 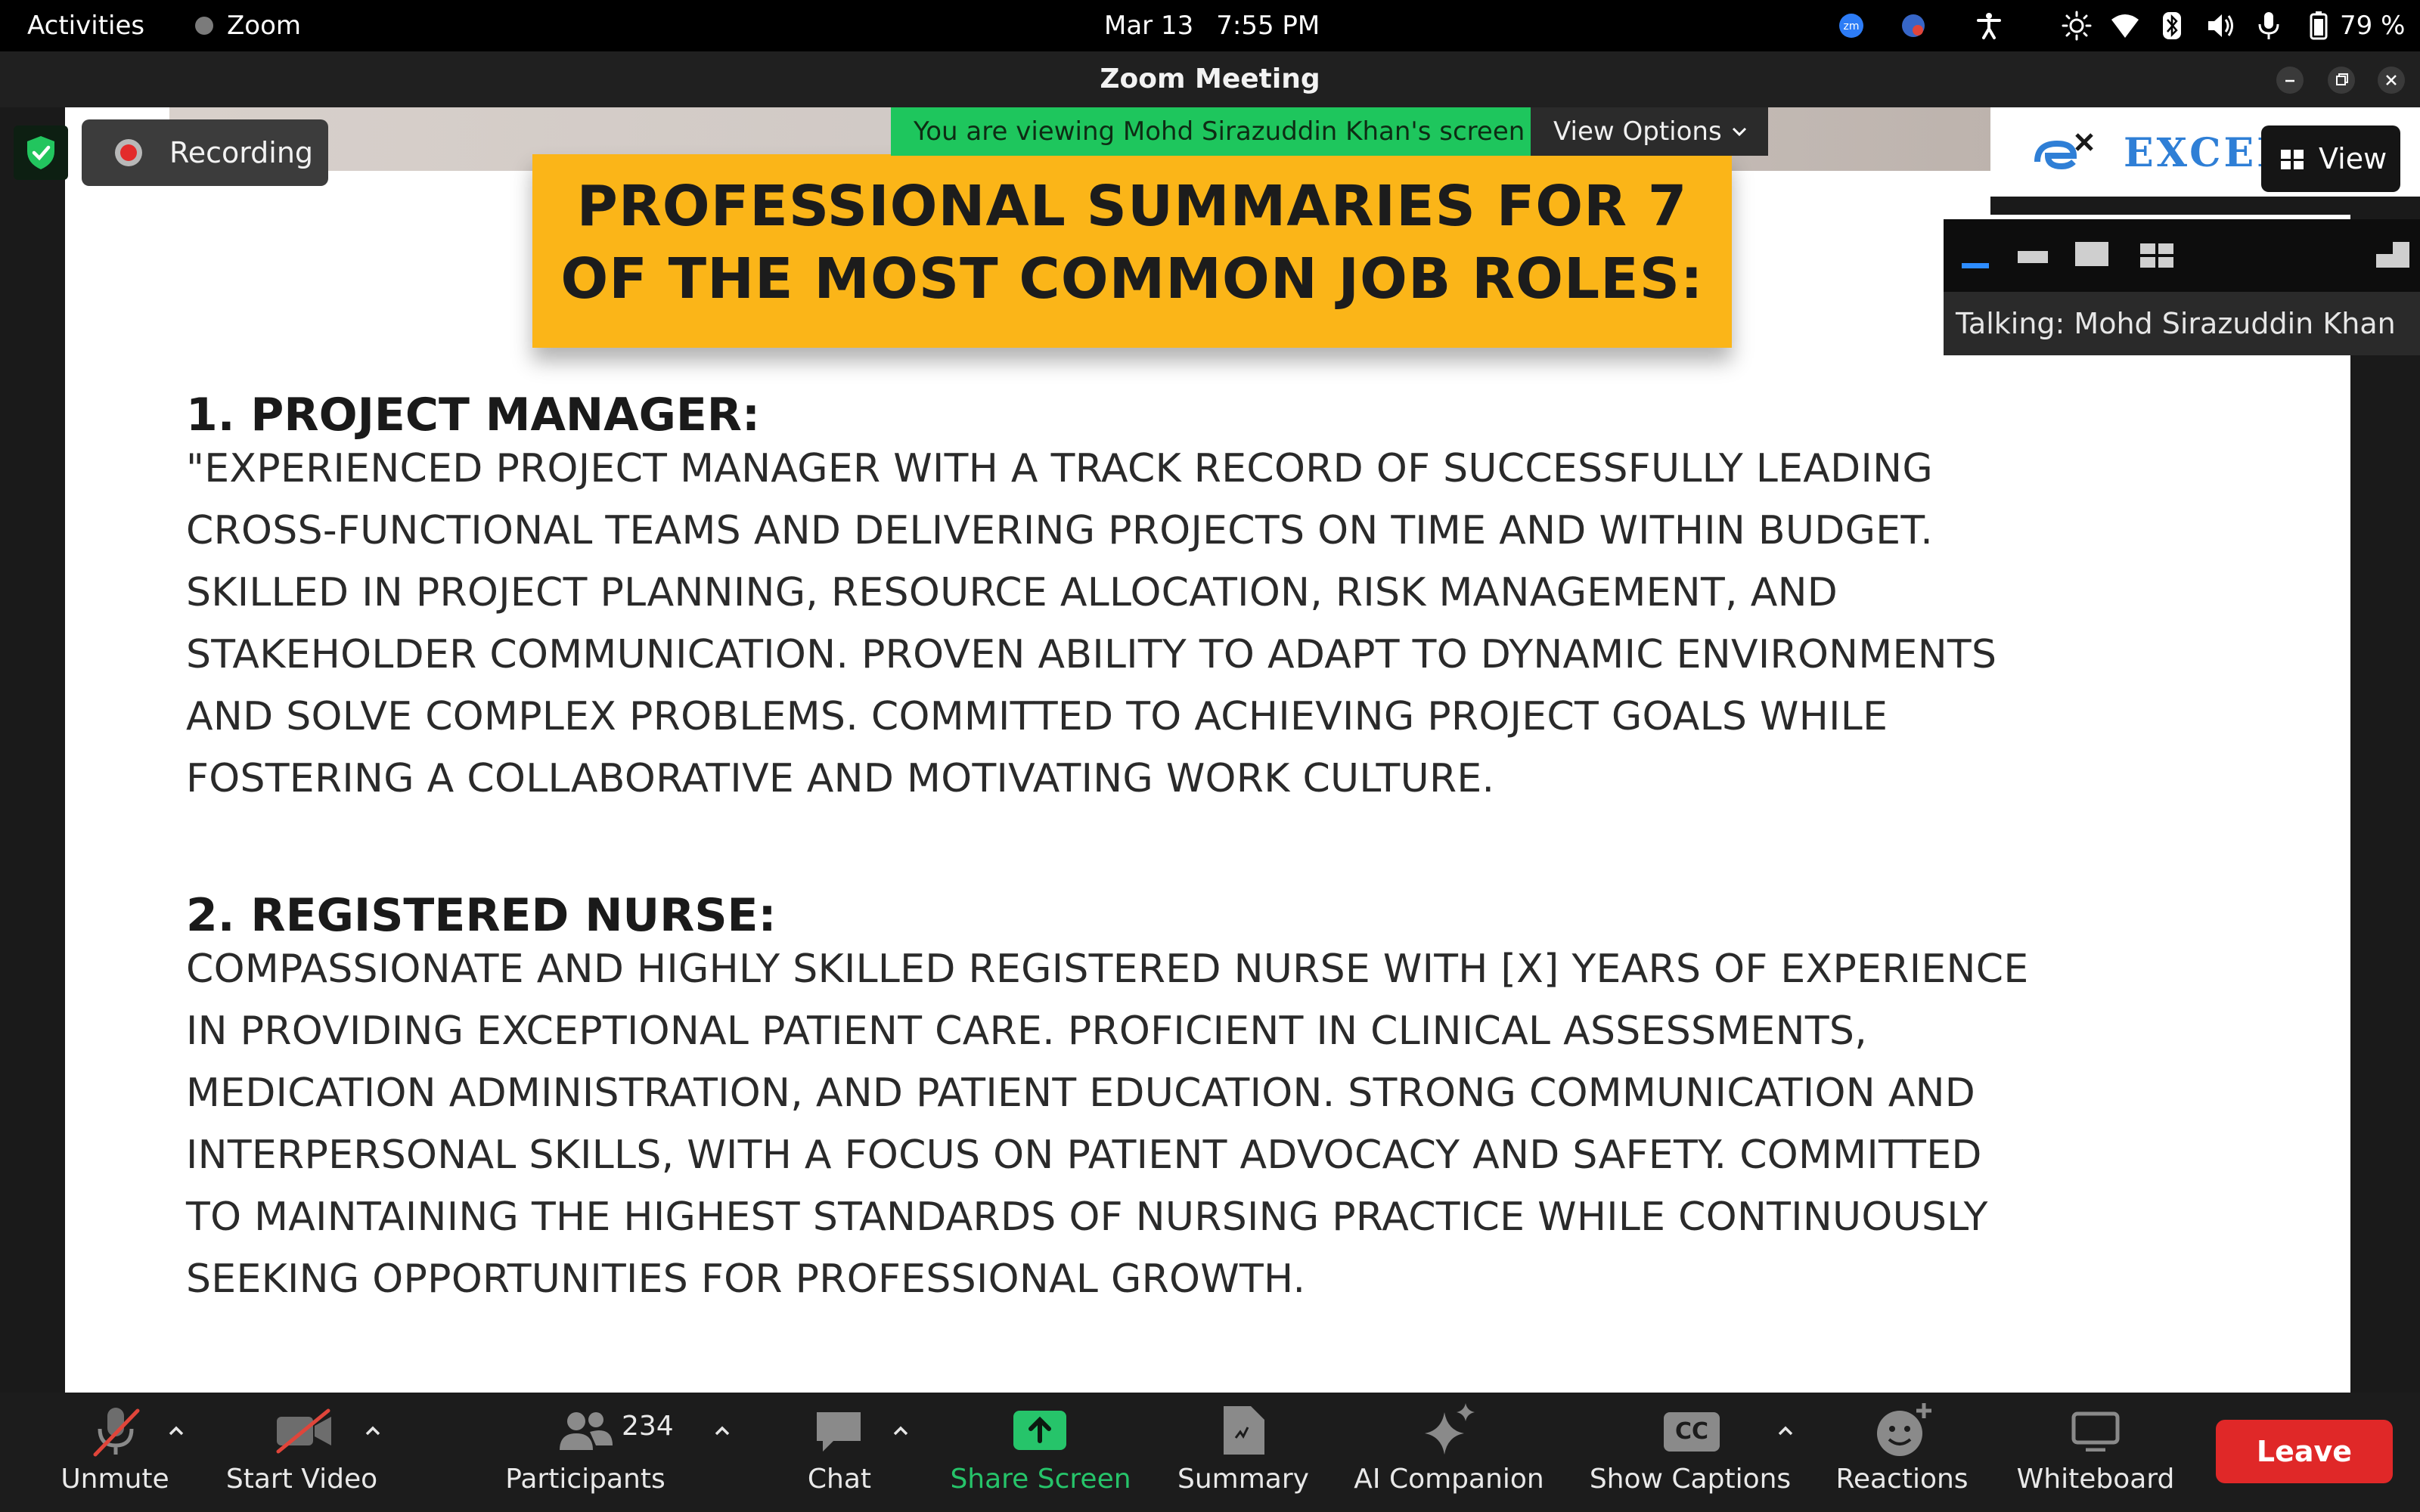 I want to click on zoom-app-icon, so click(x=204, y=26).